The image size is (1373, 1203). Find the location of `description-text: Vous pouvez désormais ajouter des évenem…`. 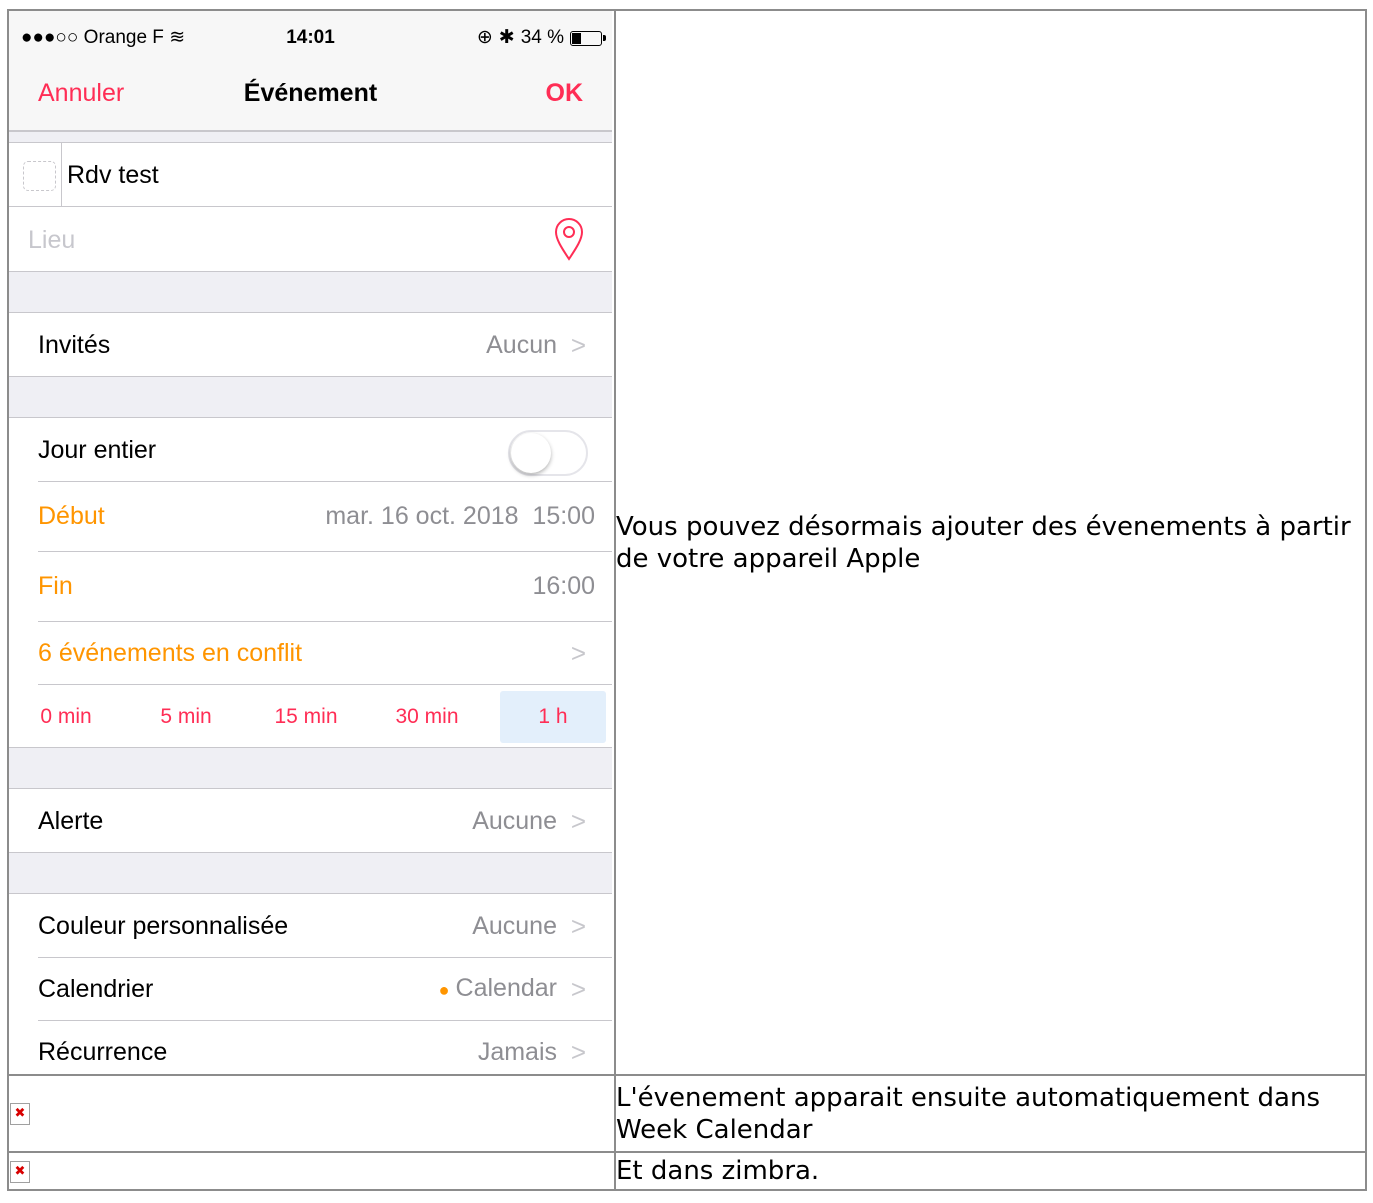

description-text: Vous pouvez désormais ajouter des évenem… is located at coordinates (983, 542).